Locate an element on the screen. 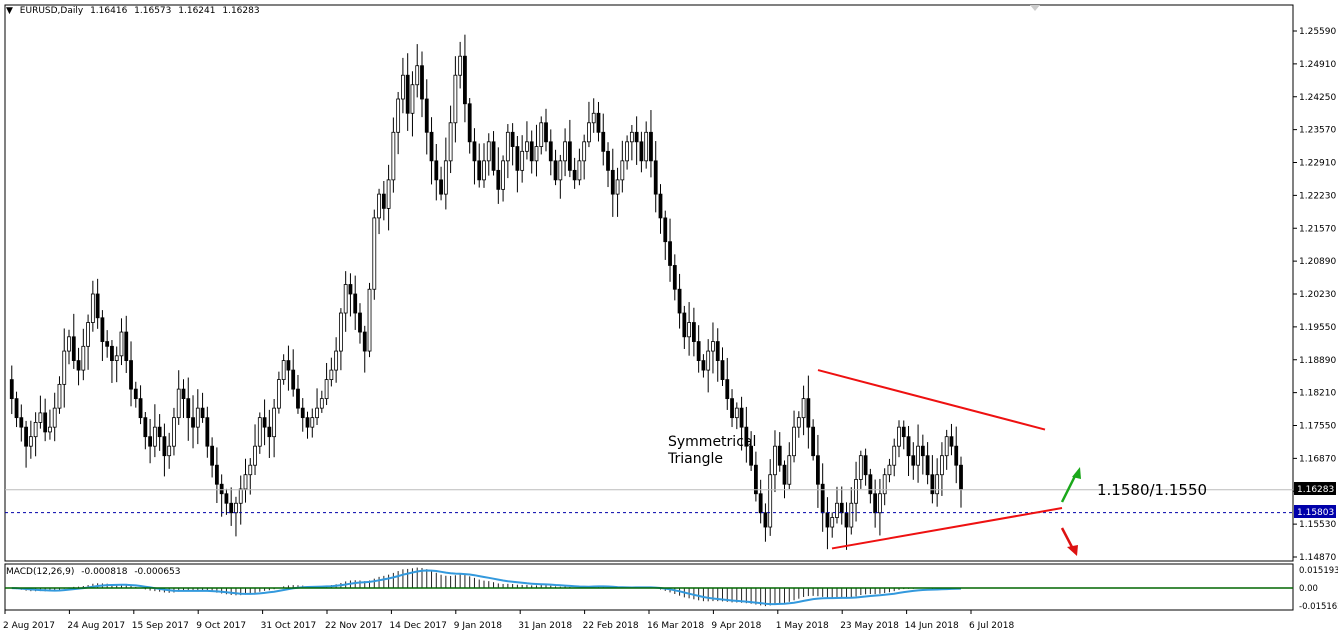 The image size is (1338, 642). chart-menu-arrow-icon: ▼ is located at coordinates (9, 11).